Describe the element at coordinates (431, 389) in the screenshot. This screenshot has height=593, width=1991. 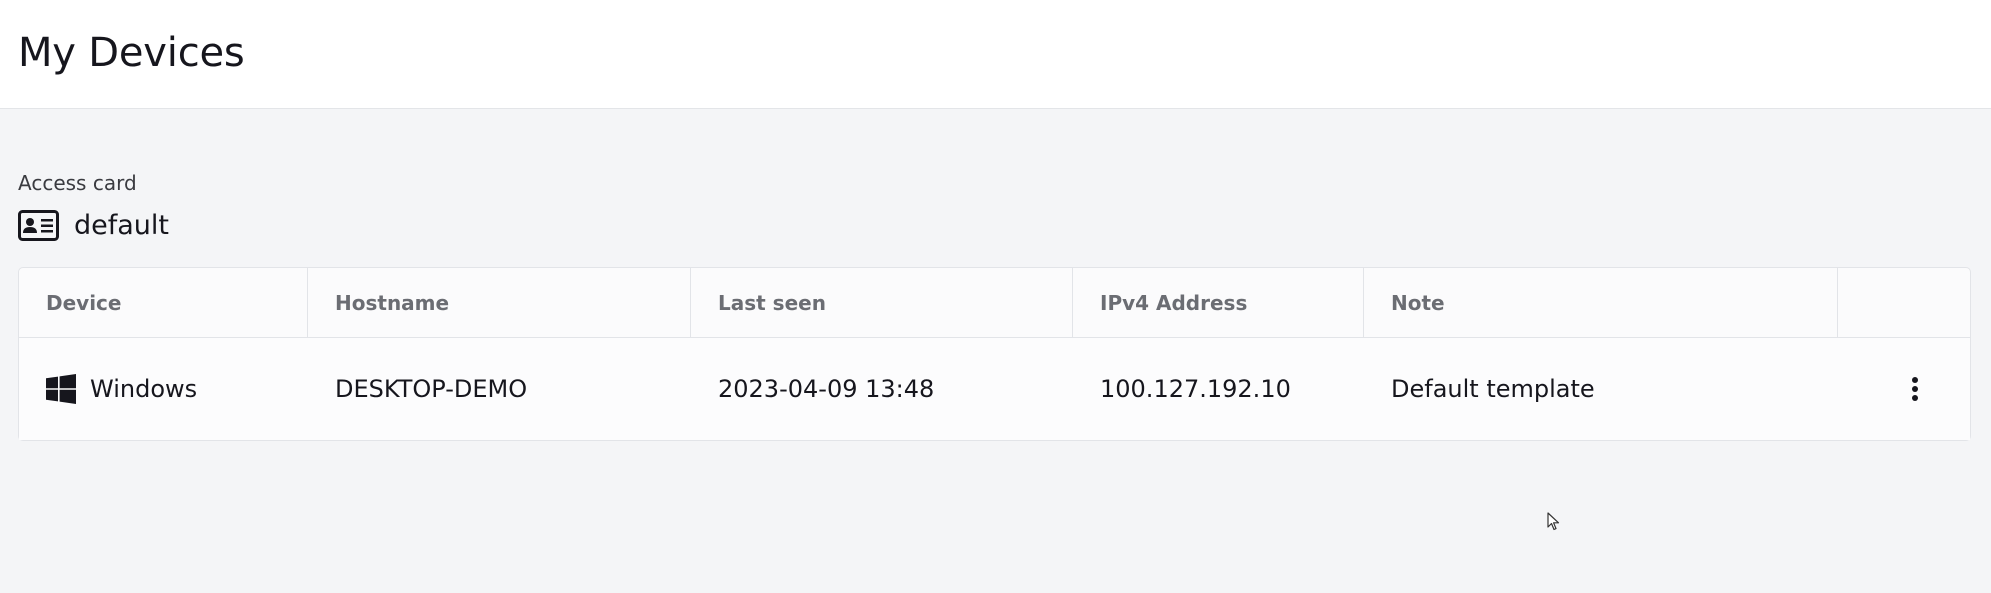
I see `hostname-cell: DESKTOP-DEMO` at that location.